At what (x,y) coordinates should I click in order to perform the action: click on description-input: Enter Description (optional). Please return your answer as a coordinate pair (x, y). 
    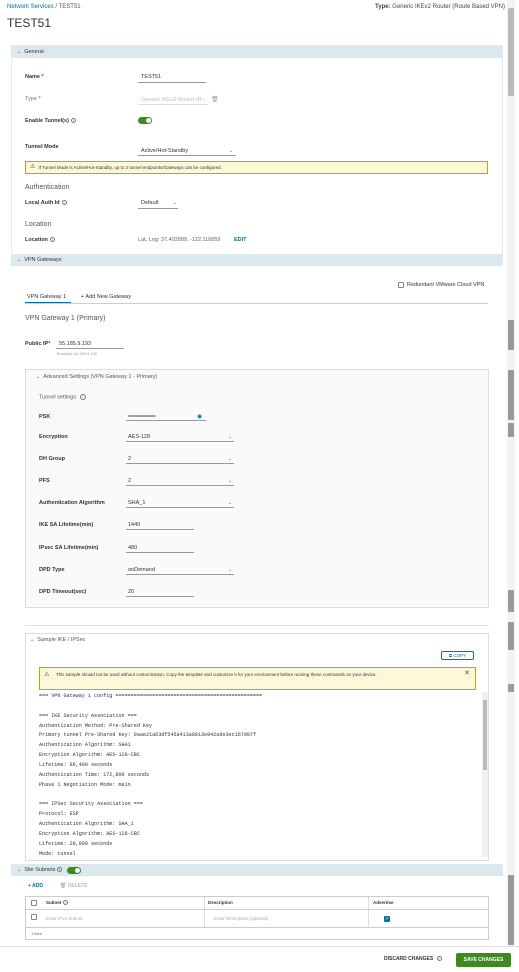
    Looking at the image, I should click on (241, 918).